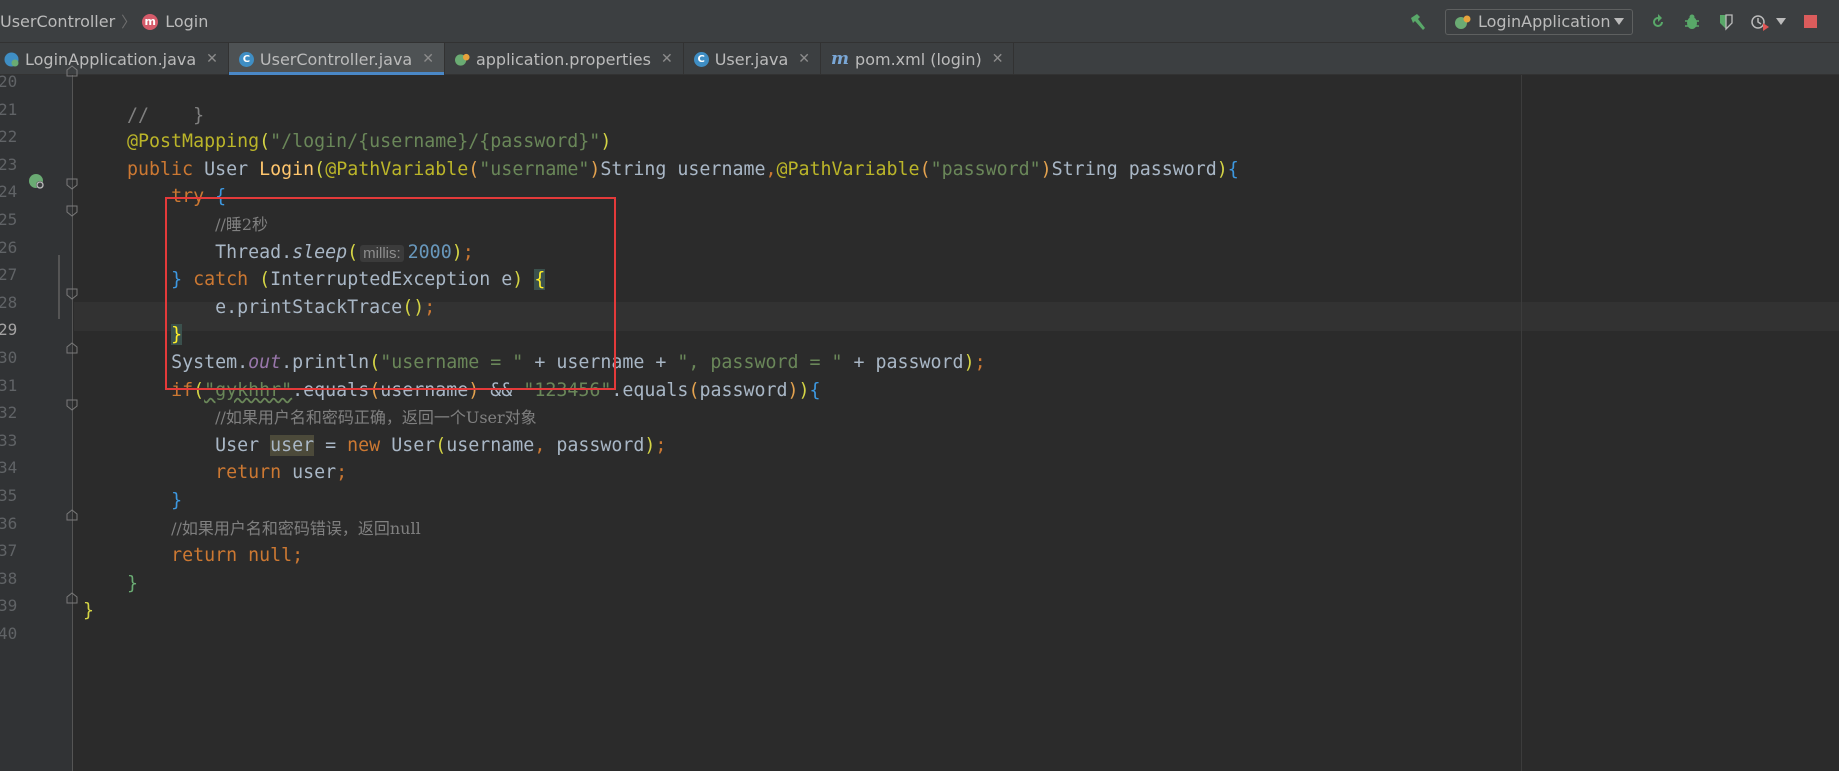  I want to click on line-number: 32, so click(9, 412).